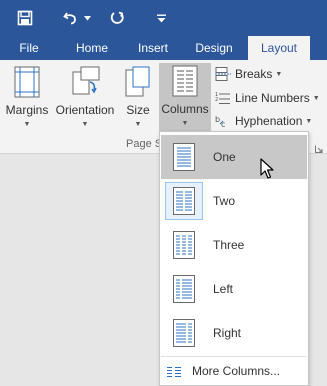  I want to click on orientation-button: Orientation ▼, so click(85, 99).